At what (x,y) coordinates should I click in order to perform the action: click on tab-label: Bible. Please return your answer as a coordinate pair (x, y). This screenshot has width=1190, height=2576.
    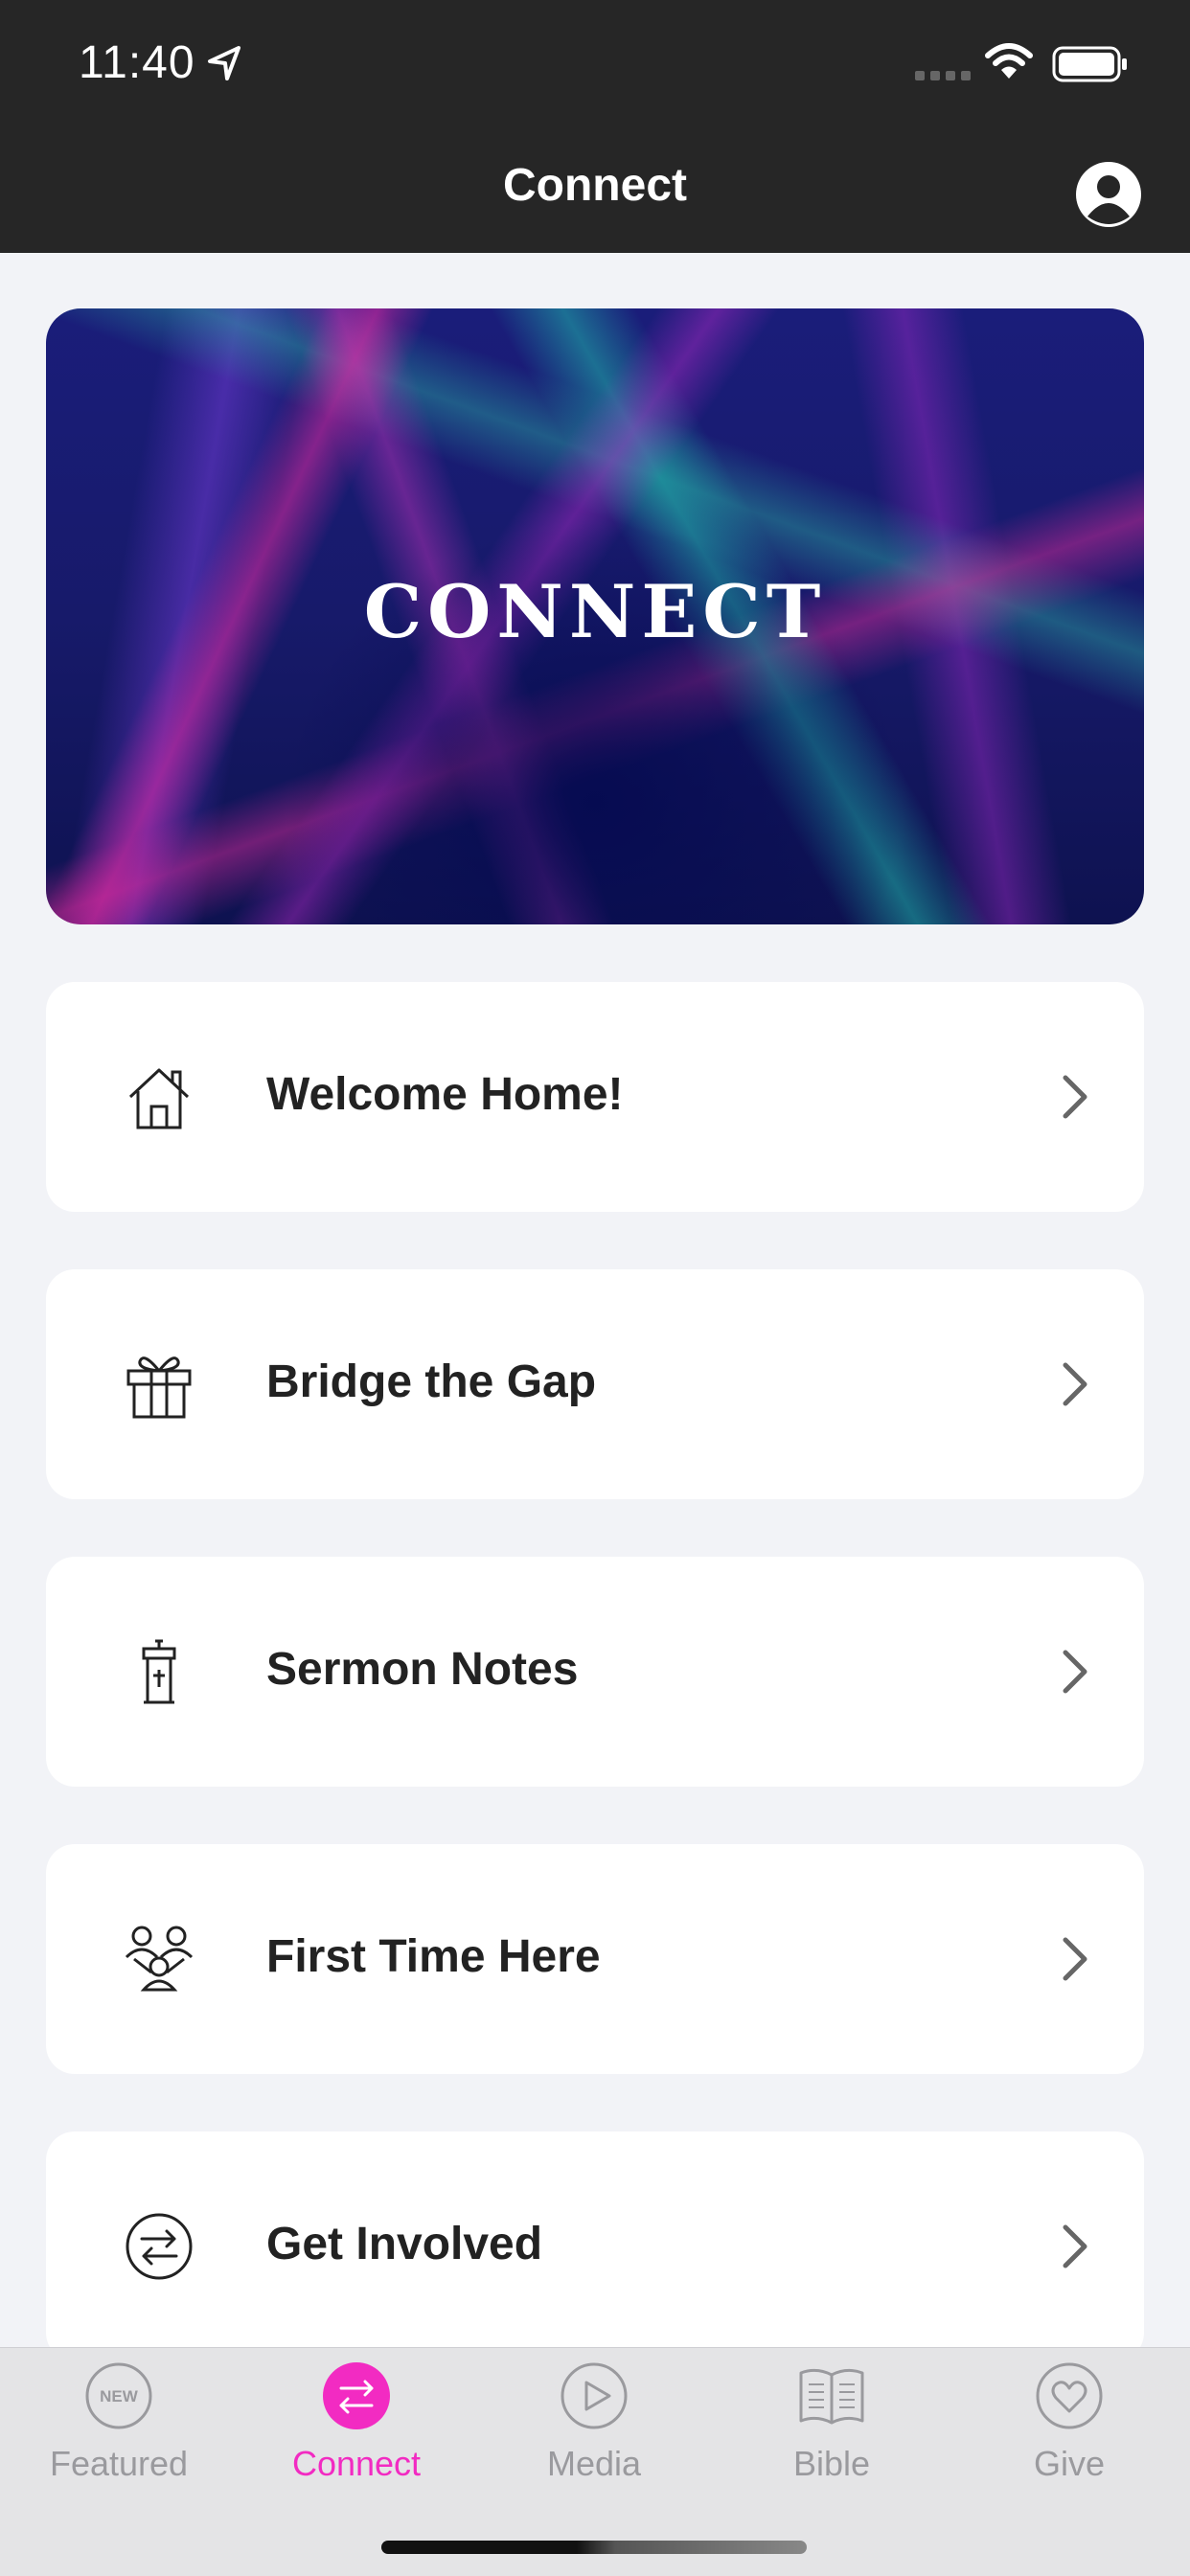
    Looking at the image, I should click on (832, 2463).